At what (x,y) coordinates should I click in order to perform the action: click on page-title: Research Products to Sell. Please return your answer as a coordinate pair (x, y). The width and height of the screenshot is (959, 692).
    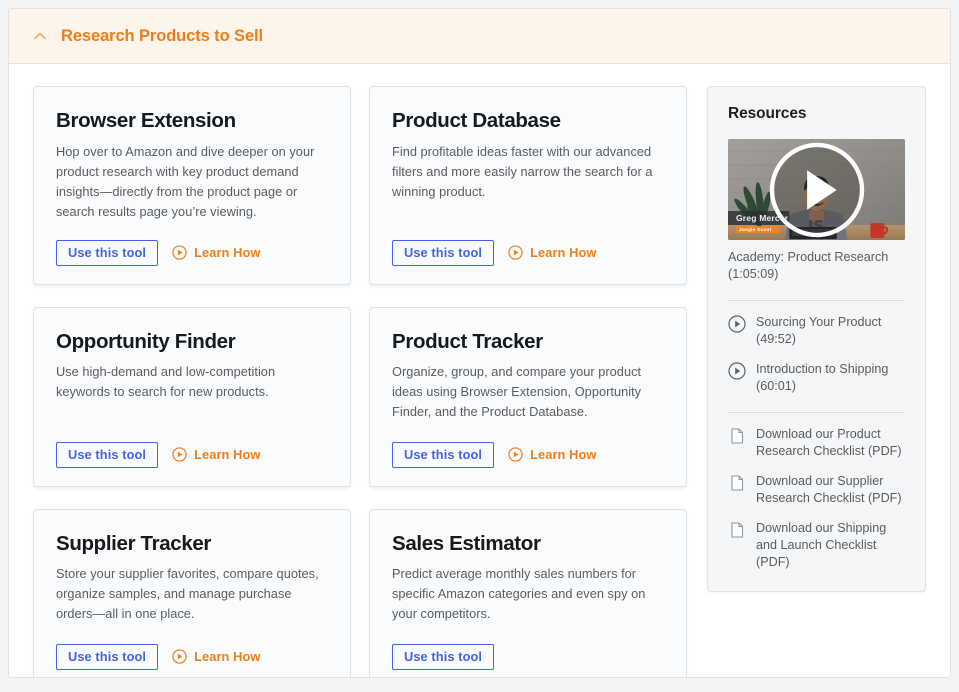
    Looking at the image, I should click on (162, 35).